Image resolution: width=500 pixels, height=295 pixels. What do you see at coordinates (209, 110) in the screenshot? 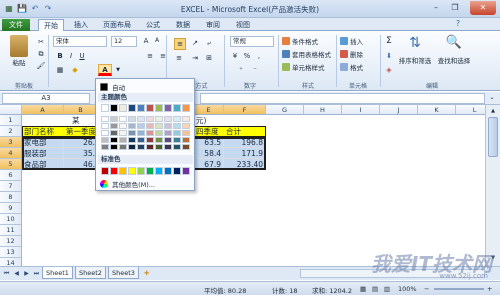
I see `column-header: E` at bounding box center [209, 110].